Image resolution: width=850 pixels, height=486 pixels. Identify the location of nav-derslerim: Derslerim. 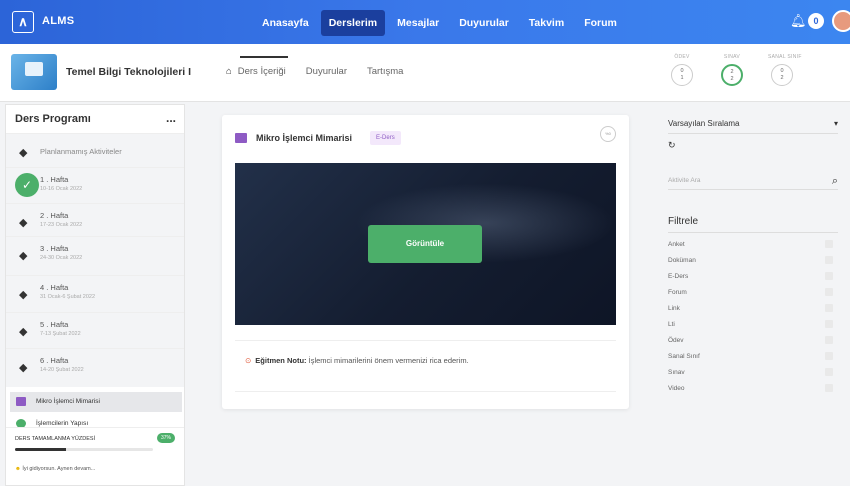
(353, 23).